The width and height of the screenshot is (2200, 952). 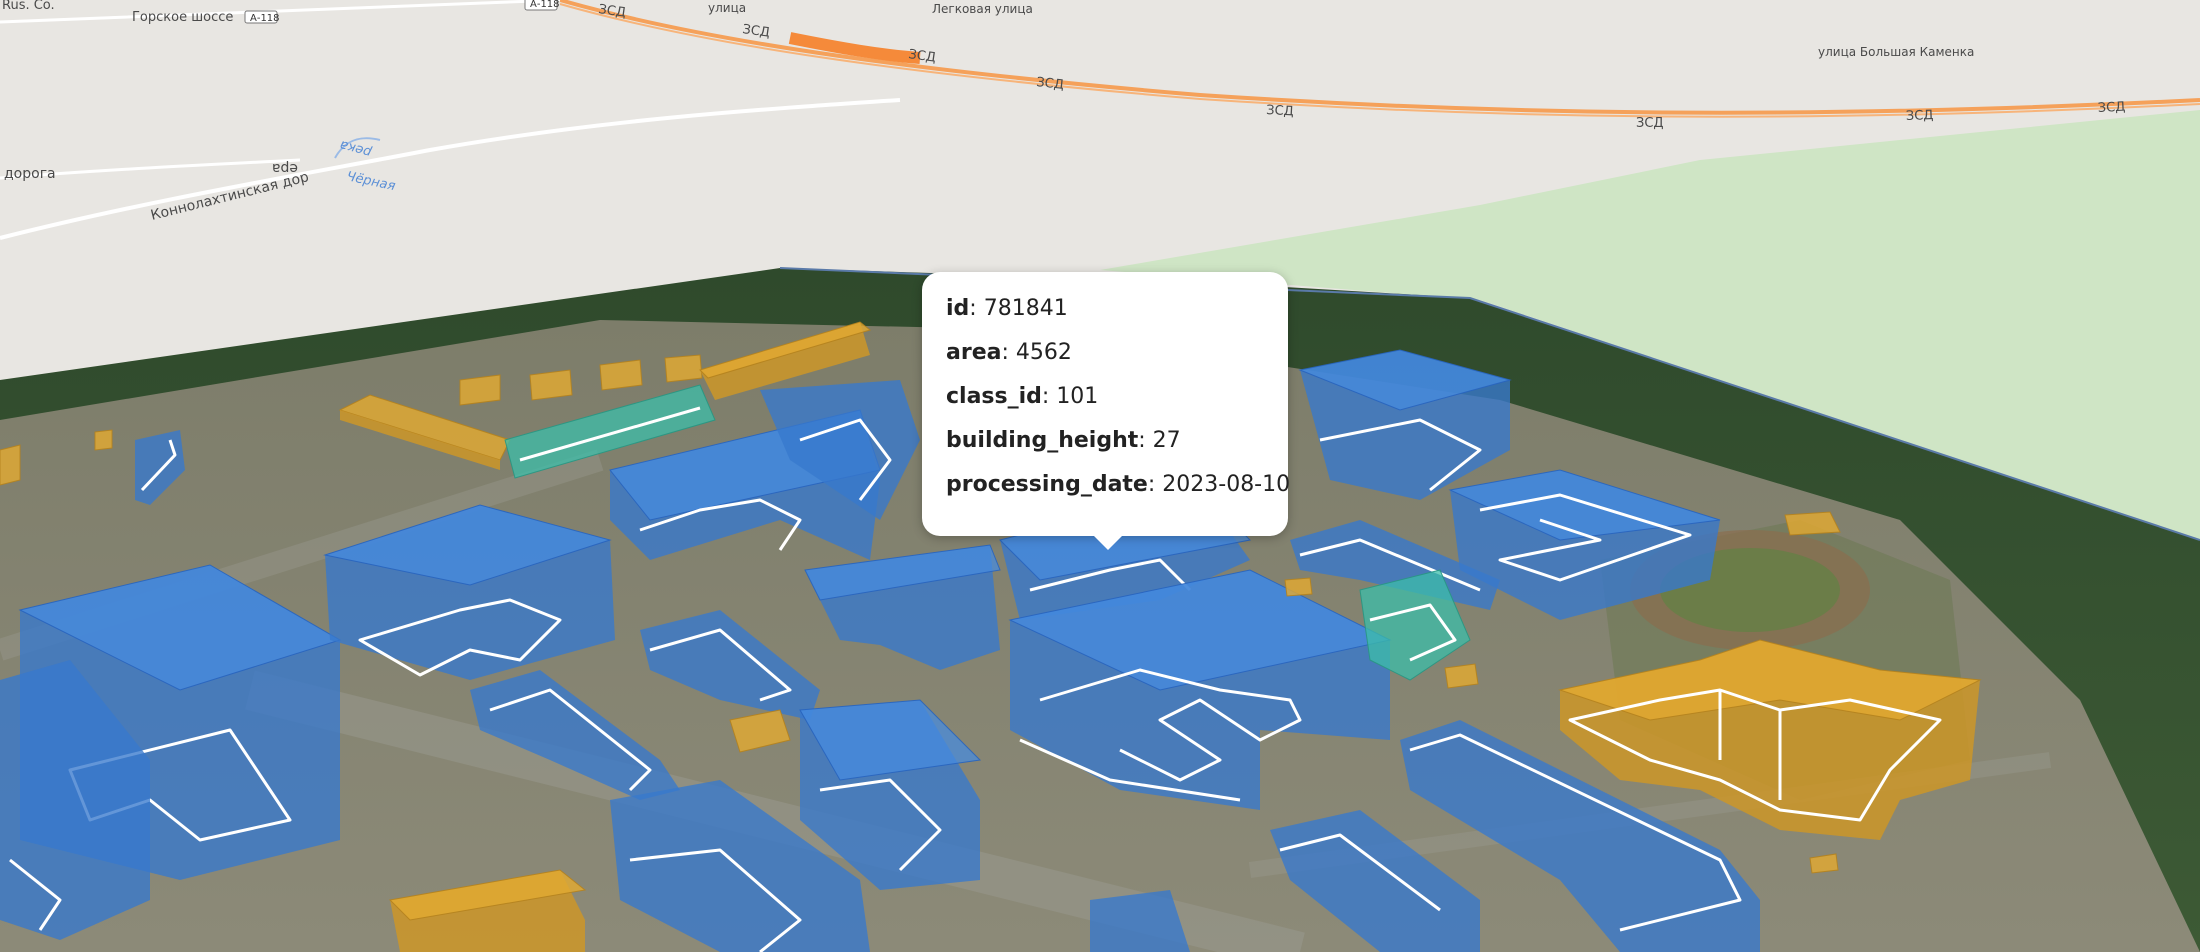 What do you see at coordinates (1226, 484) in the screenshot?
I see `popup-value: 2023-08-10` at bounding box center [1226, 484].